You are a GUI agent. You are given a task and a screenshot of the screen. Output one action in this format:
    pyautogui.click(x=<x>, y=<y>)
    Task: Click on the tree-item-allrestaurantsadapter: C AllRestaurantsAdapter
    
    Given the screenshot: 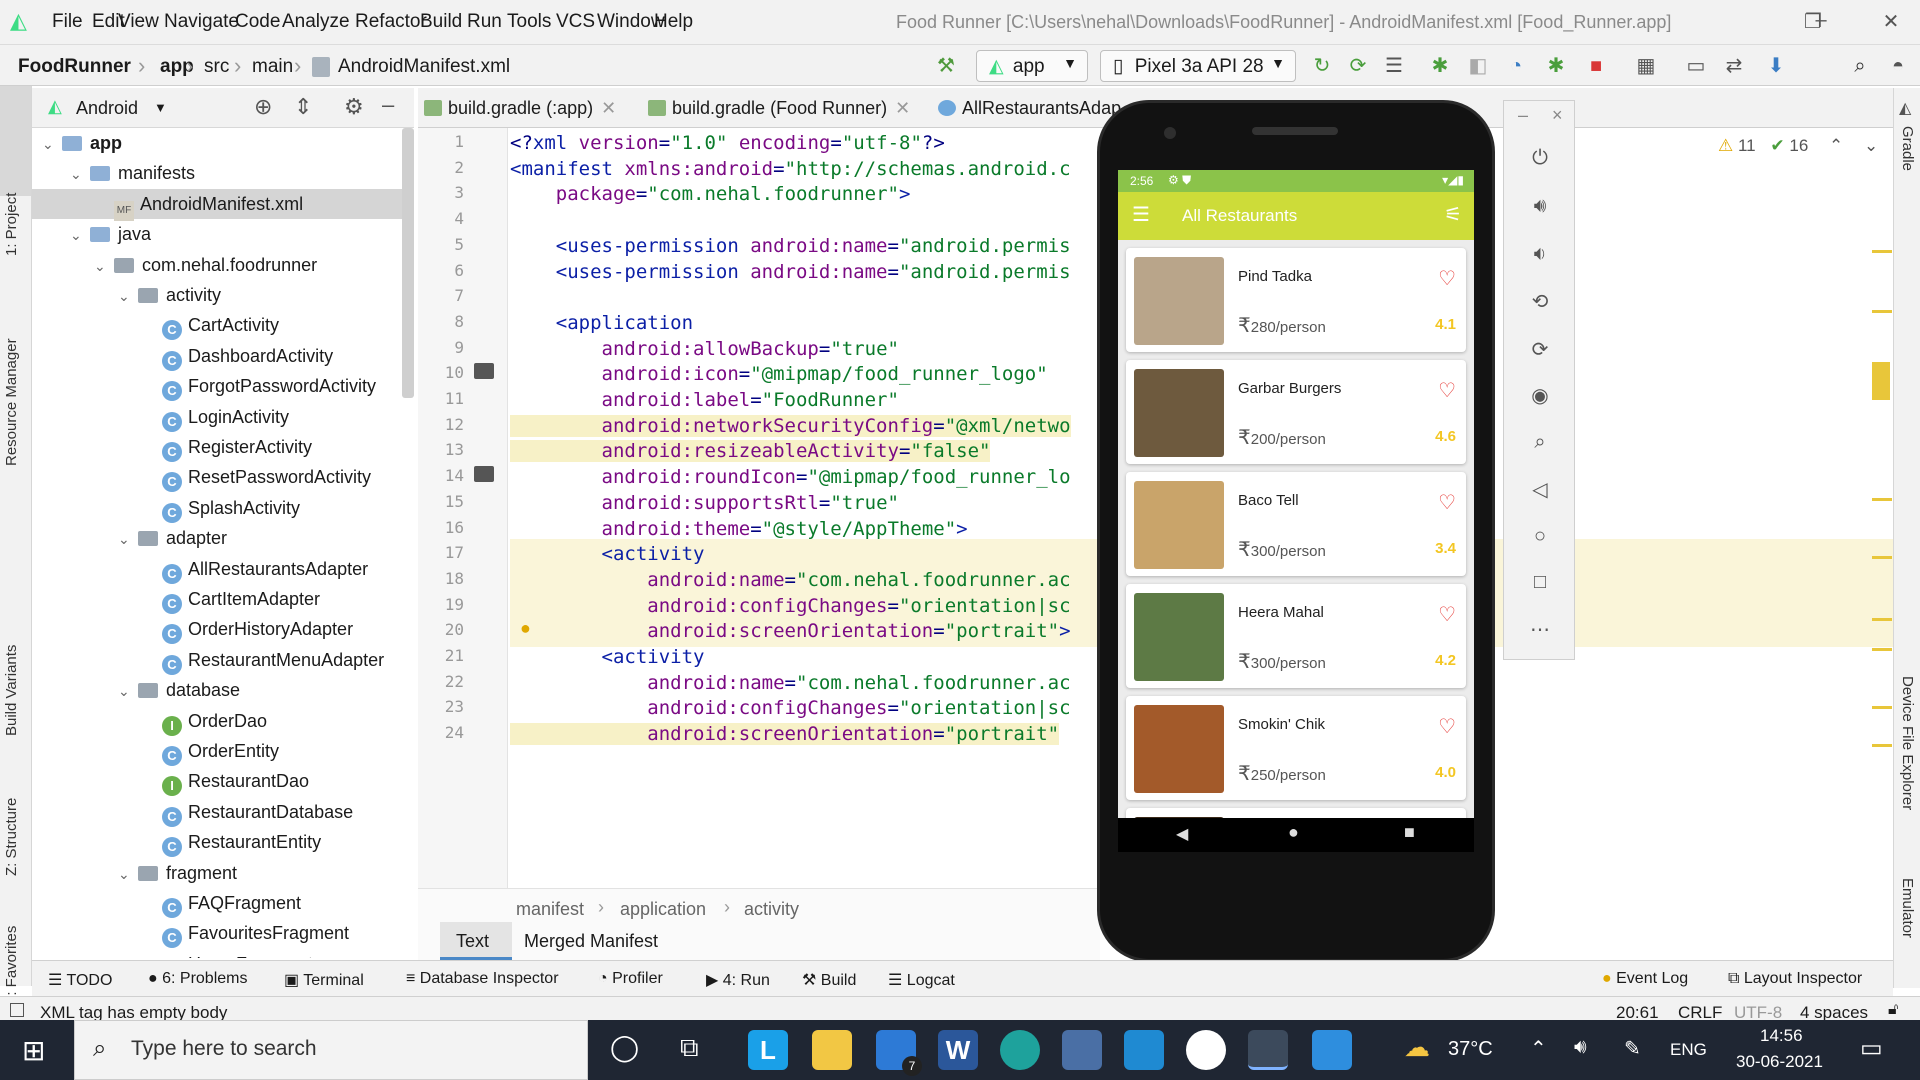 What is the action you would take?
    pyautogui.click(x=223, y=569)
    